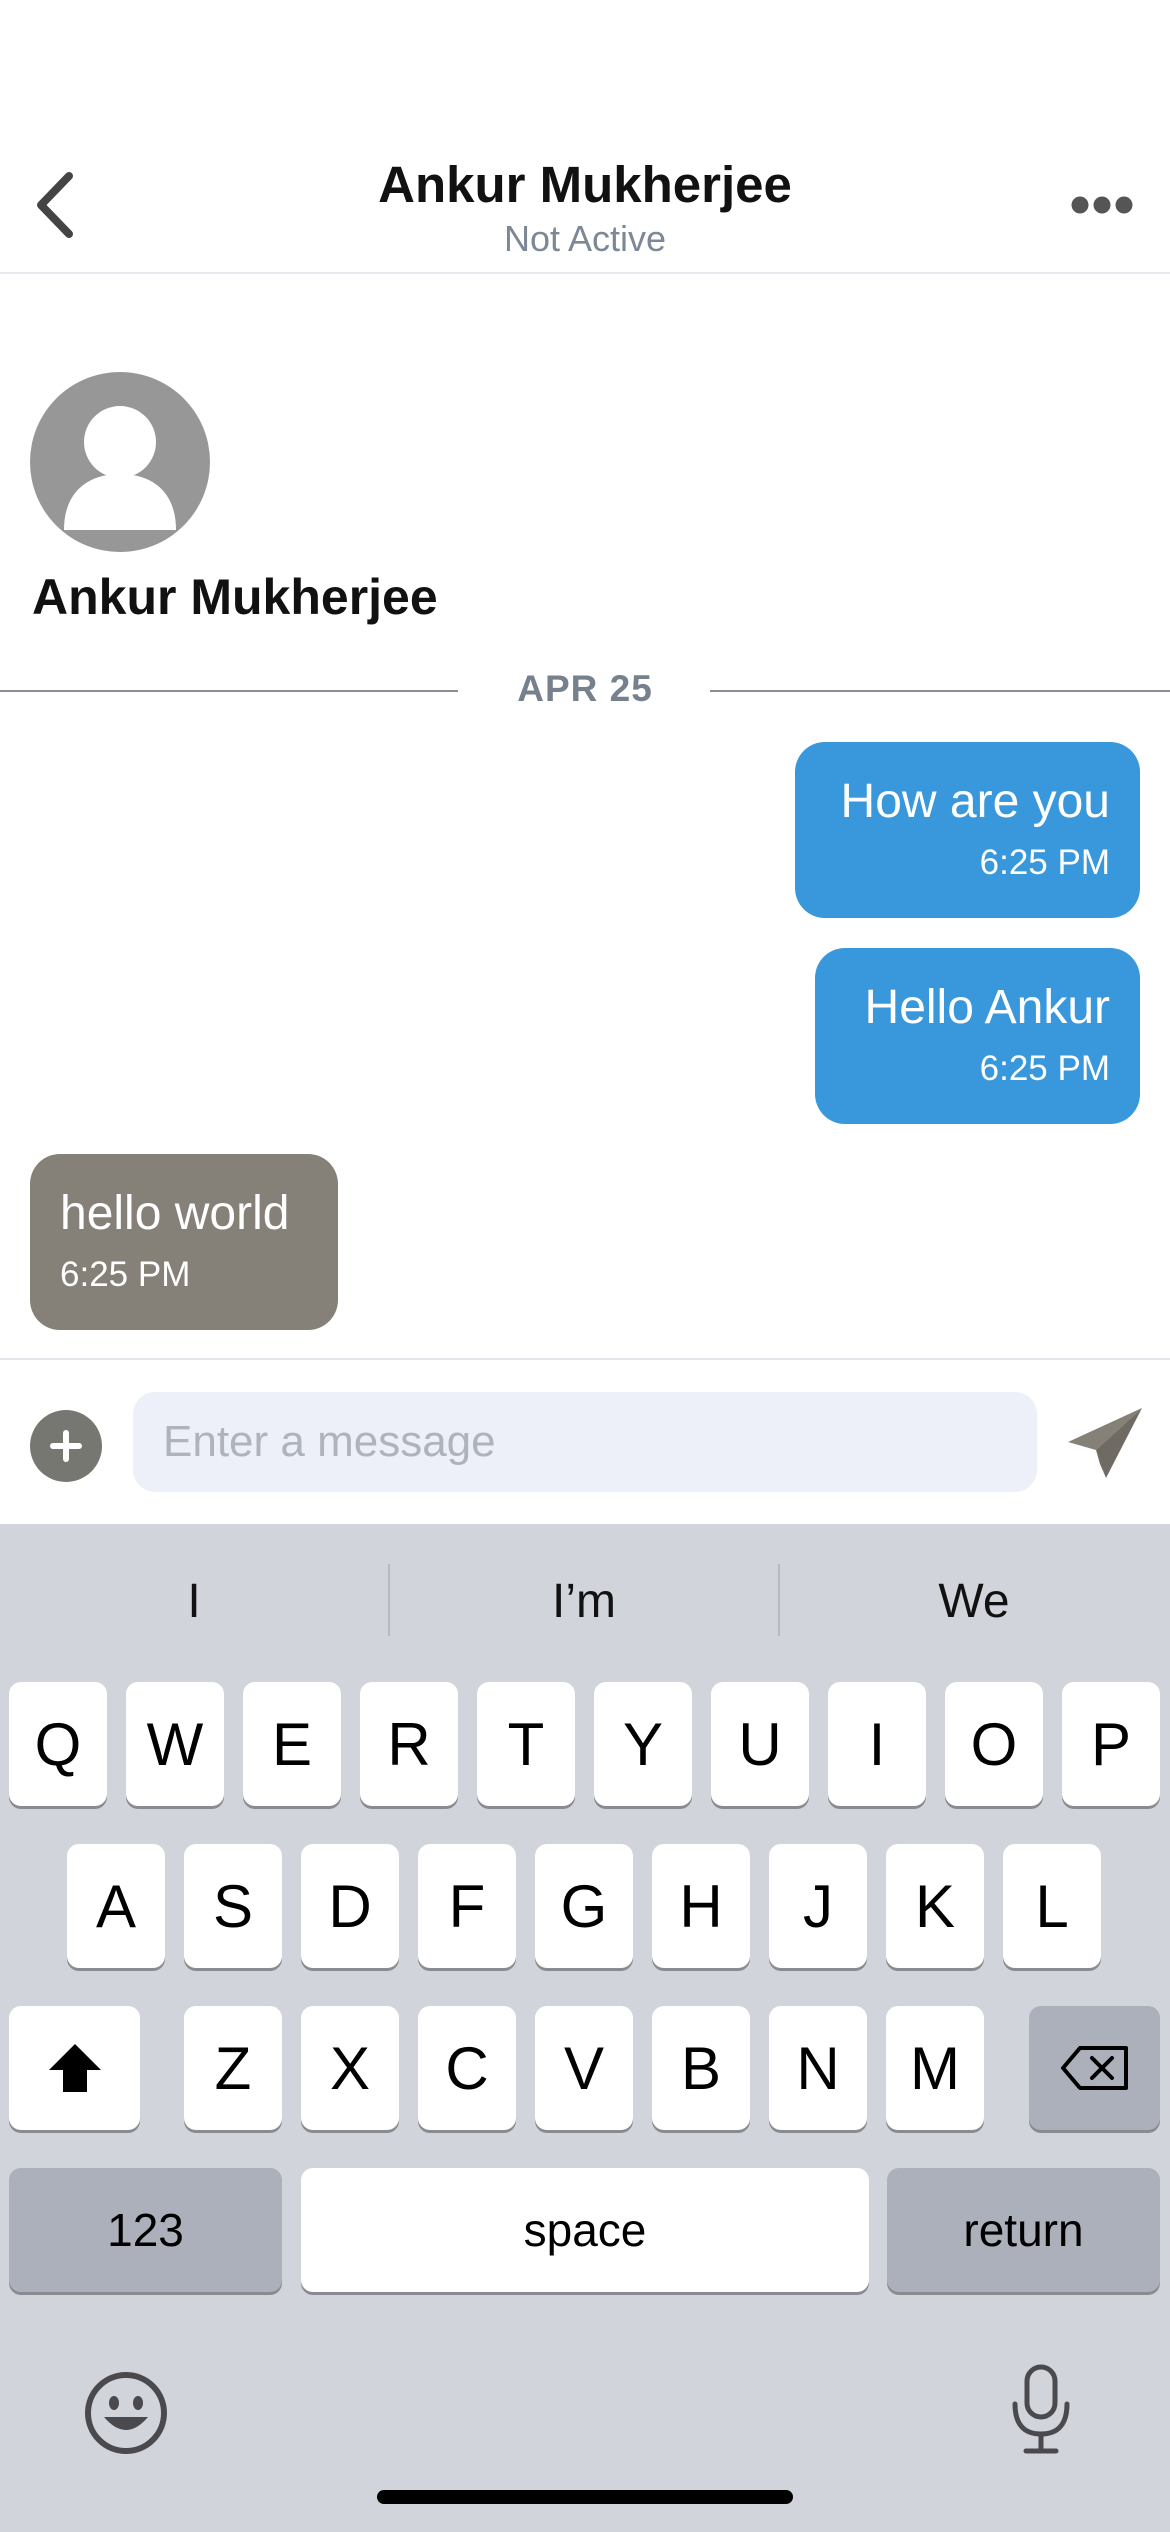 The height and width of the screenshot is (2532, 1170). What do you see at coordinates (877, 1744) in the screenshot?
I see `key-i: I` at bounding box center [877, 1744].